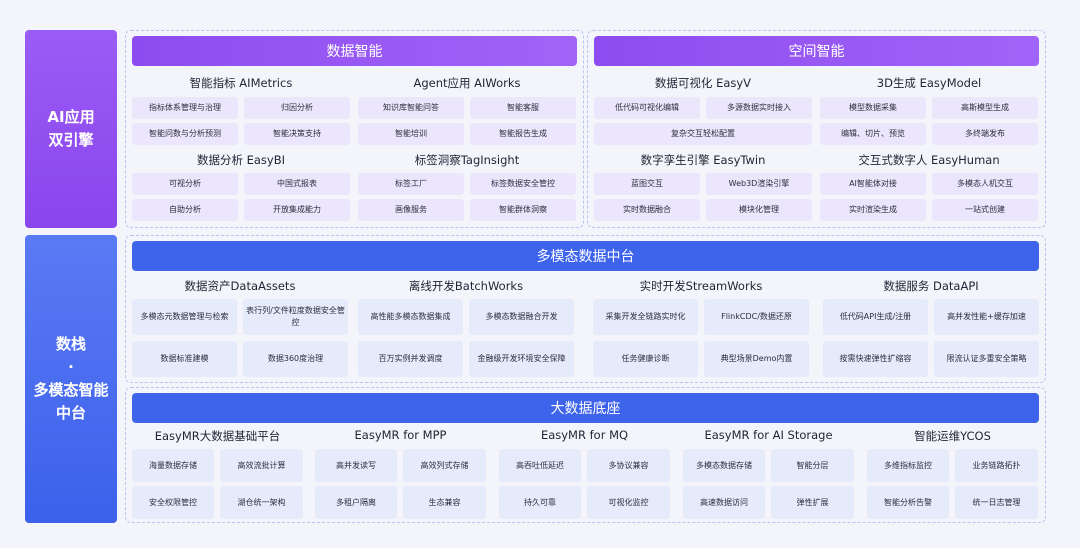  What do you see at coordinates (297, 108) in the screenshot?
I see `feature-cell: 归因分析` at bounding box center [297, 108].